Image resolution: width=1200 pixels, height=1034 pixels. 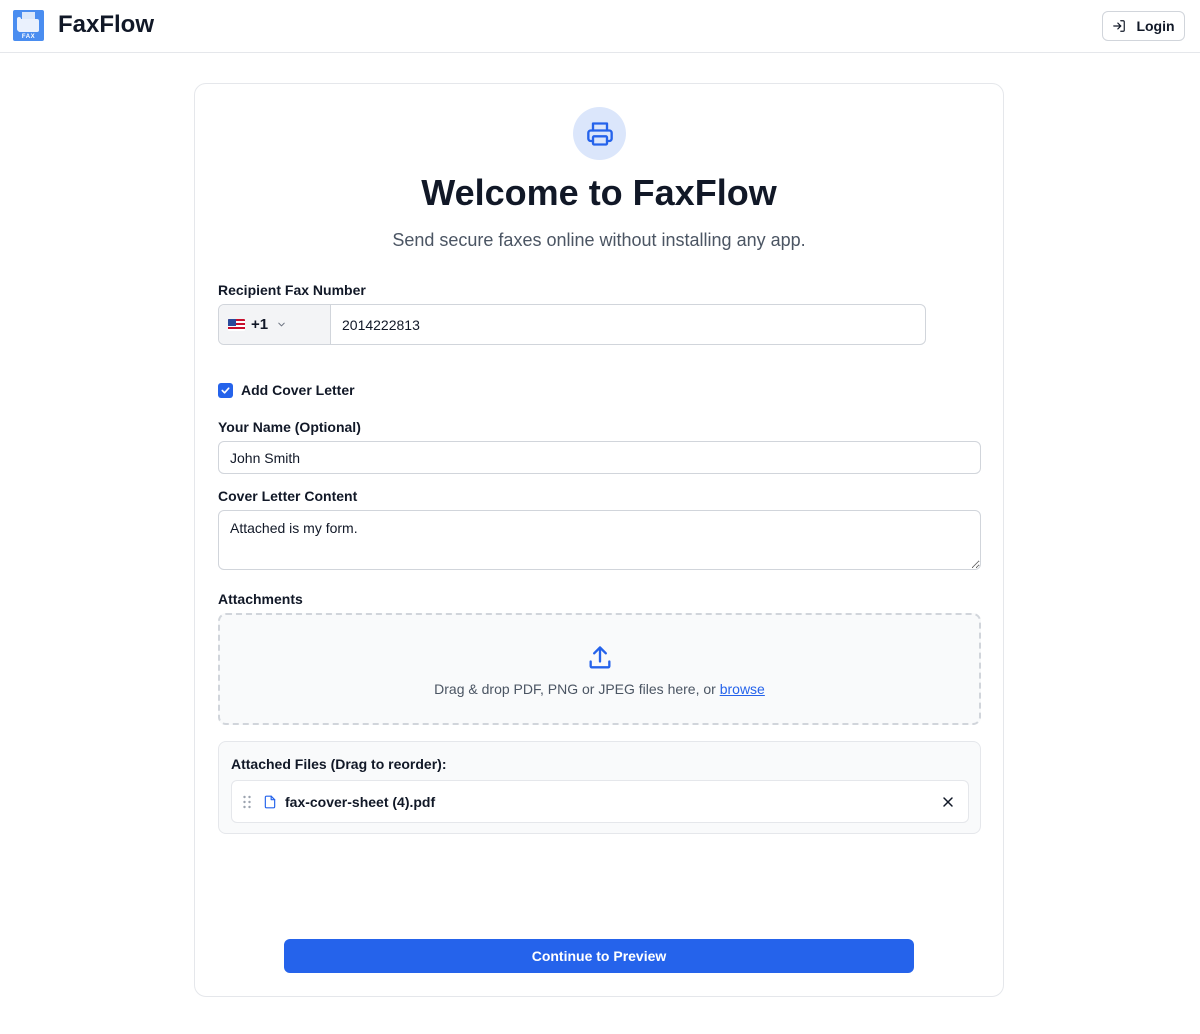 I want to click on file-icon, so click(x=270, y=802).